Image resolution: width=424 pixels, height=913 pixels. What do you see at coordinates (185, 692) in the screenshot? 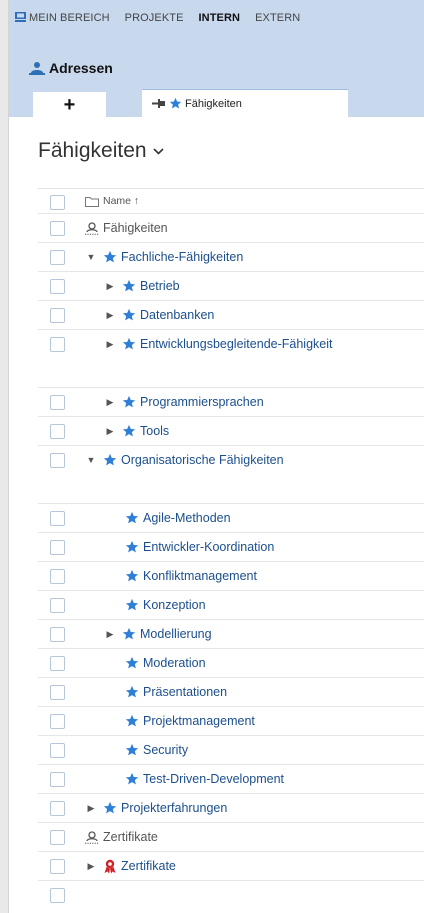
I see `row-label: Präsentationen` at bounding box center [185, 692].